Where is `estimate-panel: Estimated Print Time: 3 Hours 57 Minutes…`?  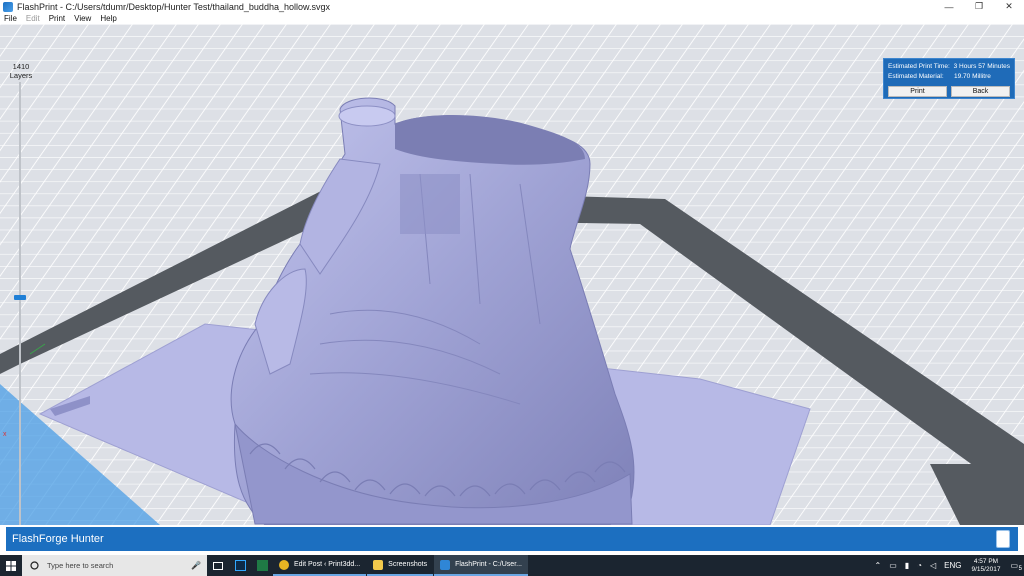
estimate-panel: Estimated Print Time: 3 Hours 57 Minutes… is located at coordinates (949, 78).